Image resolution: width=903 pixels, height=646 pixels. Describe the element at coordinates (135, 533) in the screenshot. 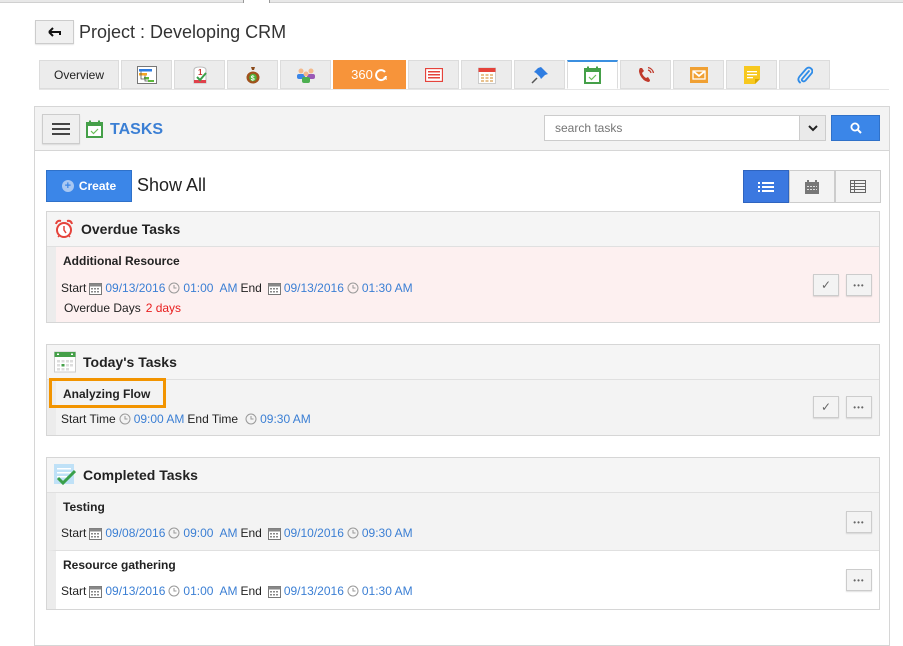

I see `start-date: 09/08/2016` at that location.